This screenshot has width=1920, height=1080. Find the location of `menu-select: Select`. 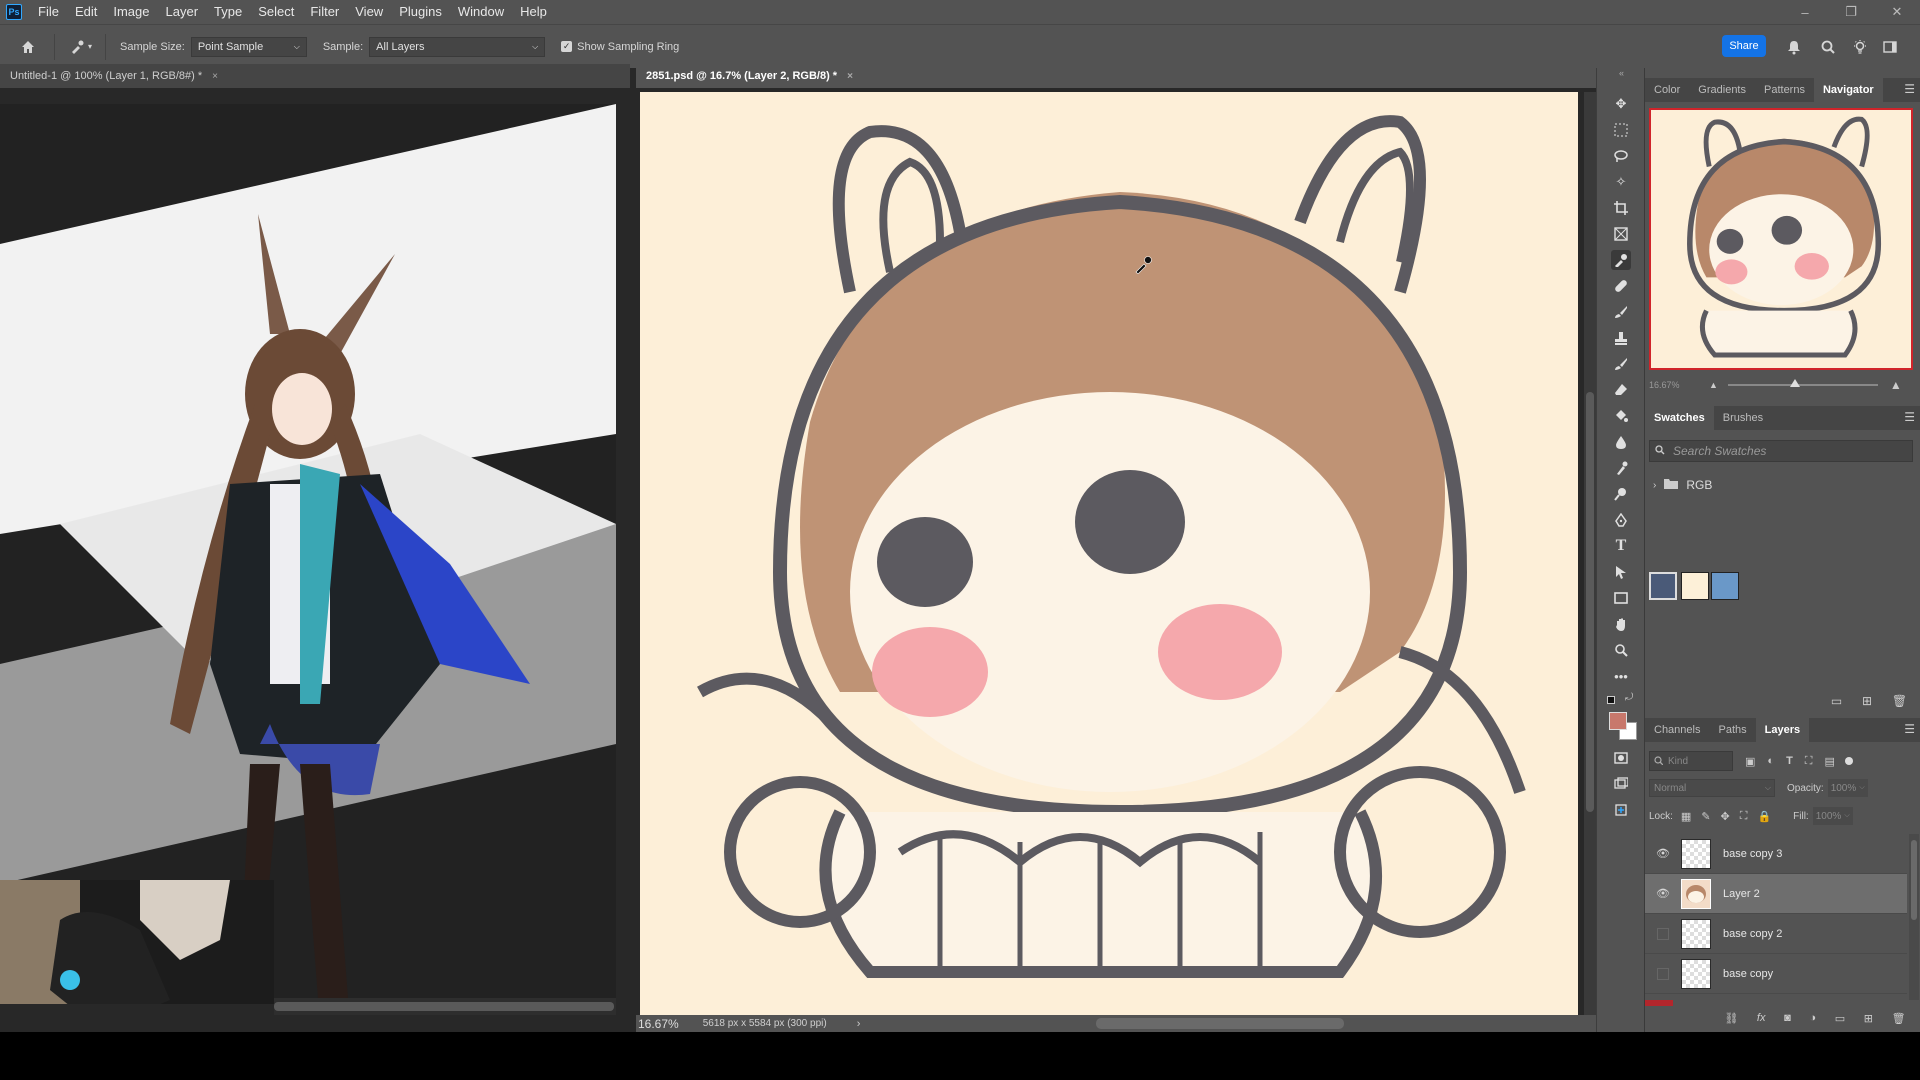

menu-select: Select is located at coordinates (276, 12).